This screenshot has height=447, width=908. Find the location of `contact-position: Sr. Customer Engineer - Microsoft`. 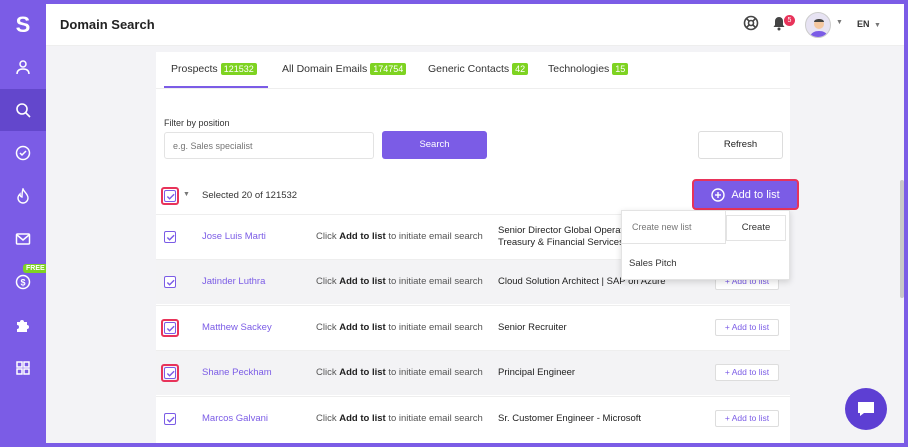

contact-position: Sr. Customer Engineer - Microsoft is located at coordinates (570, 418).